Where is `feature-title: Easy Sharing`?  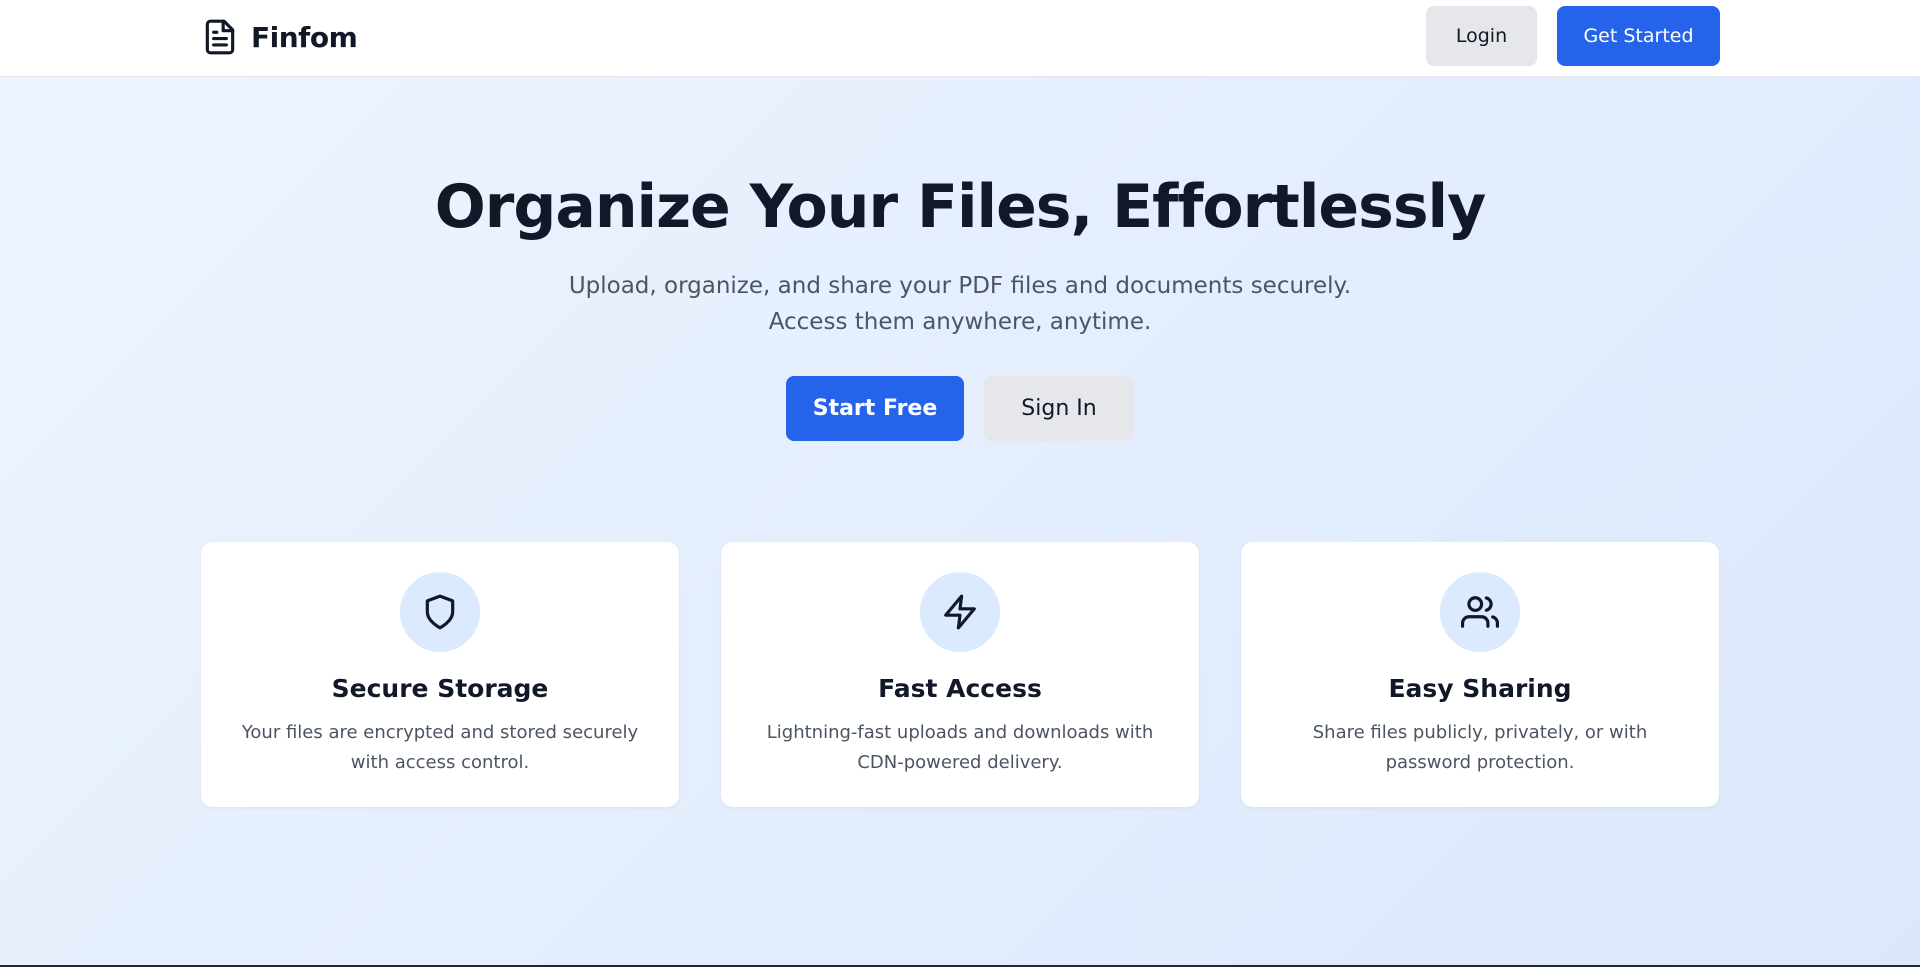 feature-title: Easy Sharing is located at coordinates (1480, 688).